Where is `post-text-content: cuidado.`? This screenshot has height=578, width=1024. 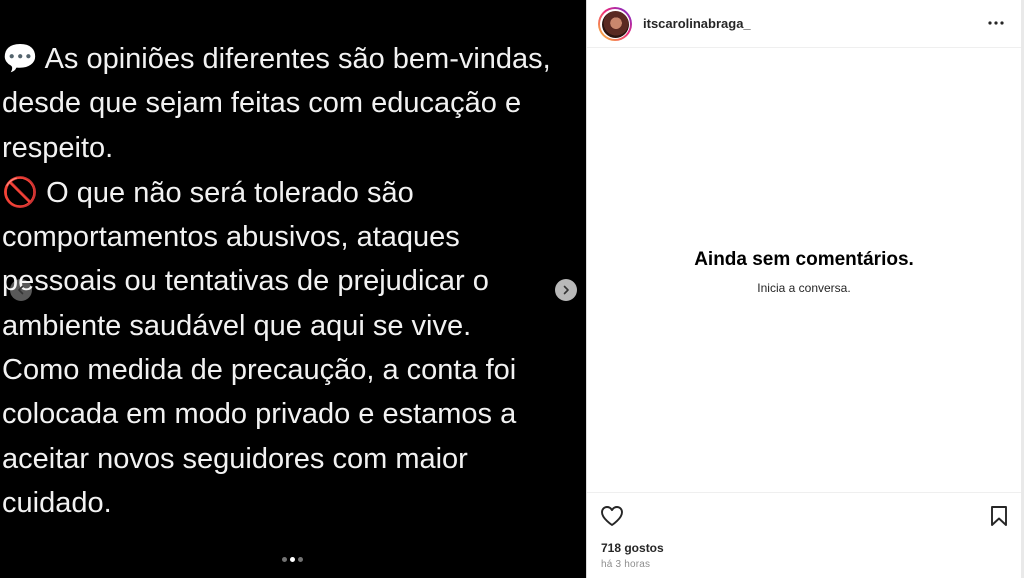
post-text-content: cuidado. is located at coordinates (57, 502).